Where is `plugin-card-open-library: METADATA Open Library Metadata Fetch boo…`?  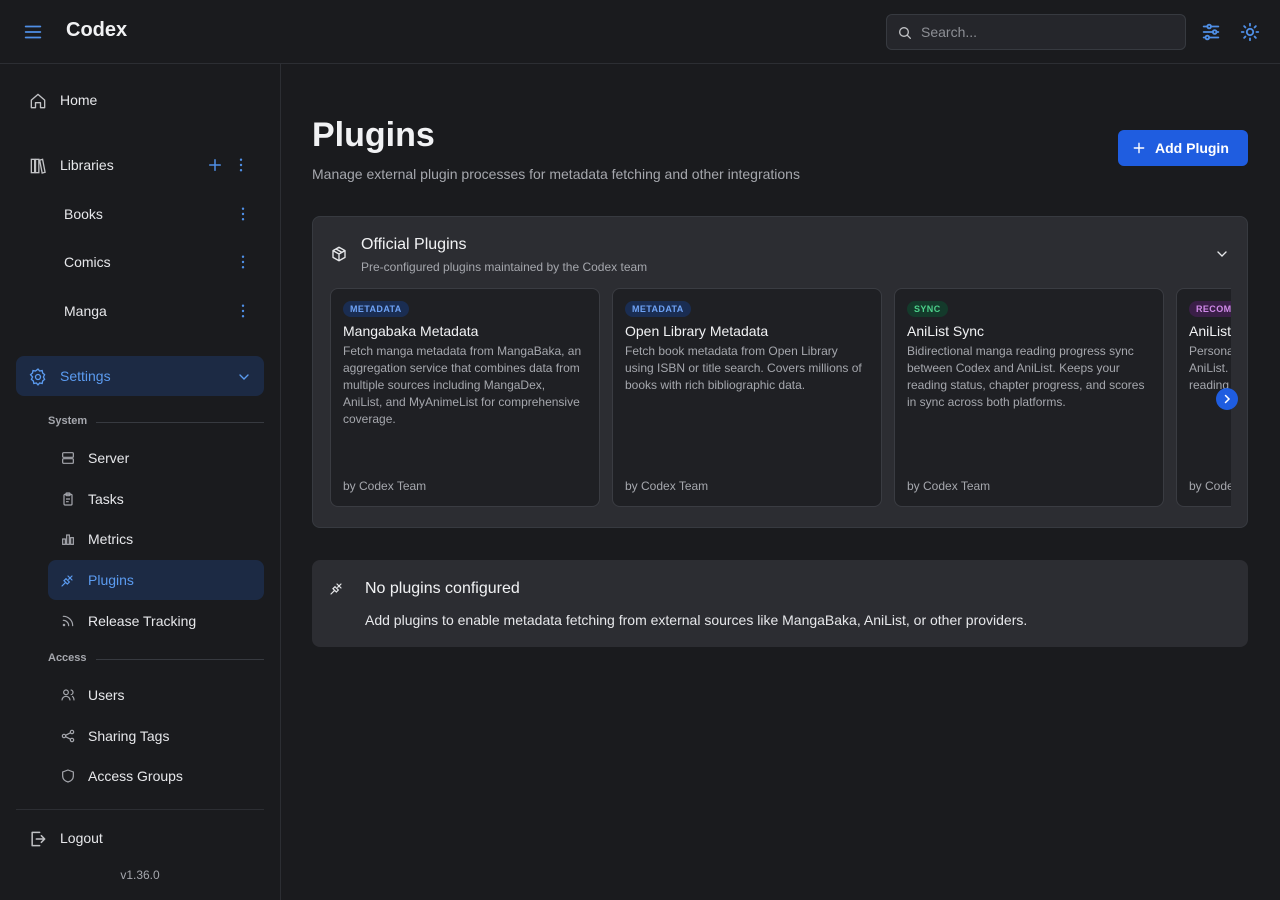
plugin-card-open-library: METADATA Open Library Metadata Fetch boo… is located at coordinates (747, 397).